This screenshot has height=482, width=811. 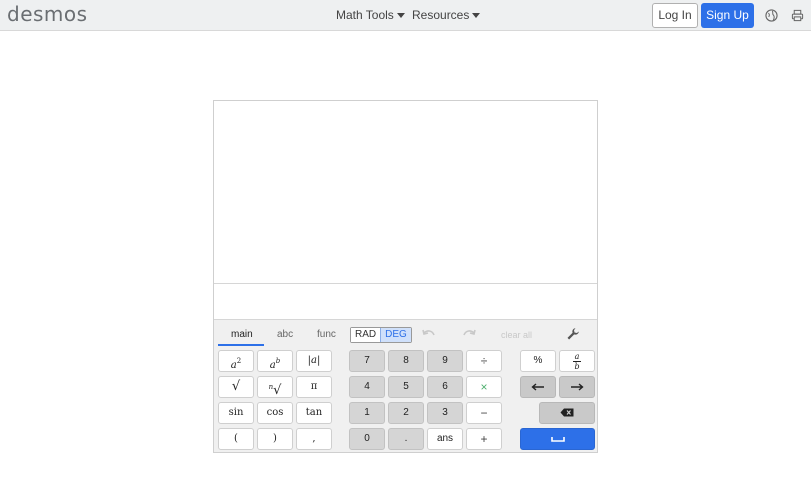 What do you see at coordinates (236, 439) in the screenshot?
I see `open-paren-key: (` at bounding box center [236, 439].